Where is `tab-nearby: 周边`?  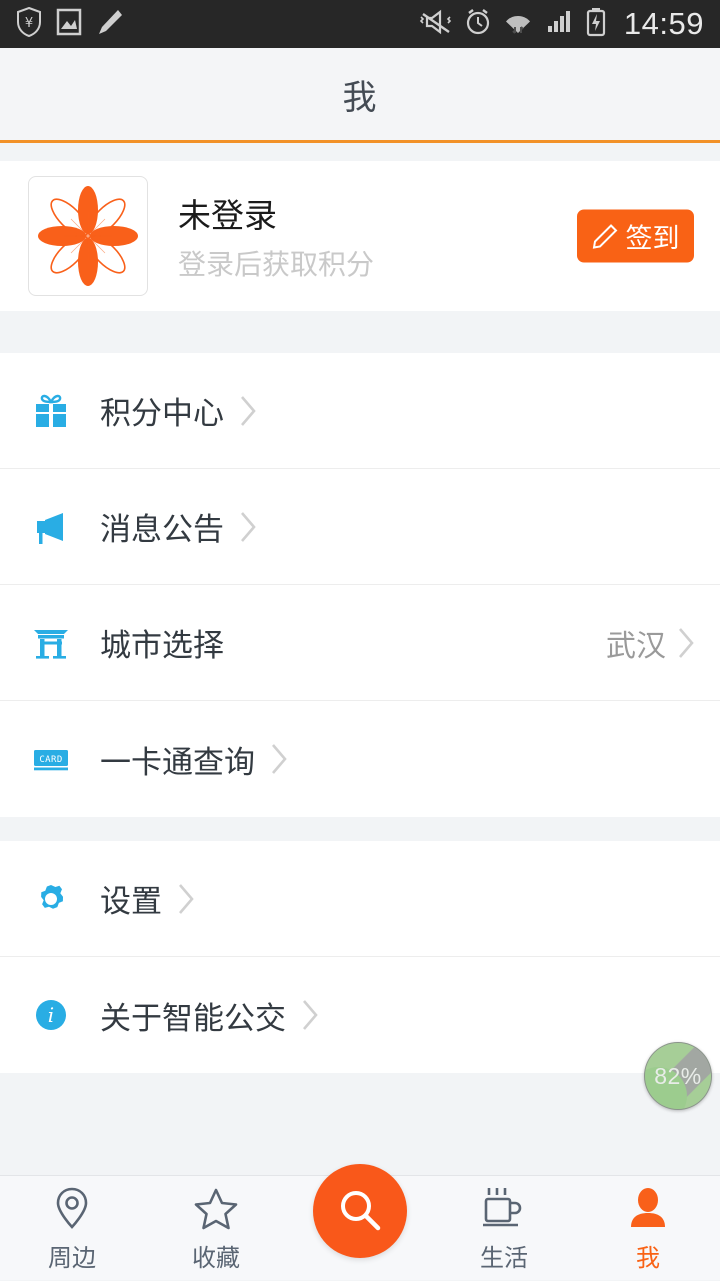 tab-nearby: 周边 is located at coordinates (72, 1228).